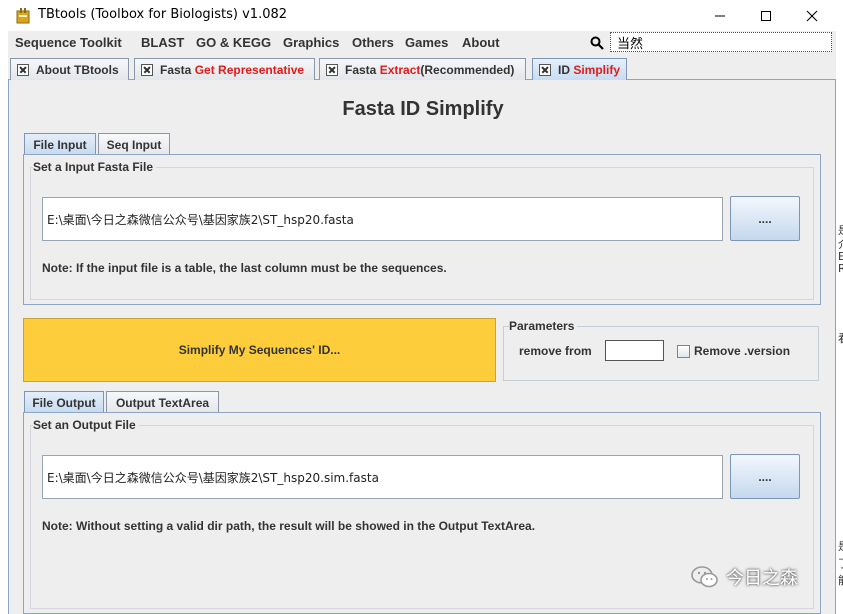  Describe the element at coordinates (423, 109) in the screenshot. I see `page-title: Fasta ID Simplify` at that location.